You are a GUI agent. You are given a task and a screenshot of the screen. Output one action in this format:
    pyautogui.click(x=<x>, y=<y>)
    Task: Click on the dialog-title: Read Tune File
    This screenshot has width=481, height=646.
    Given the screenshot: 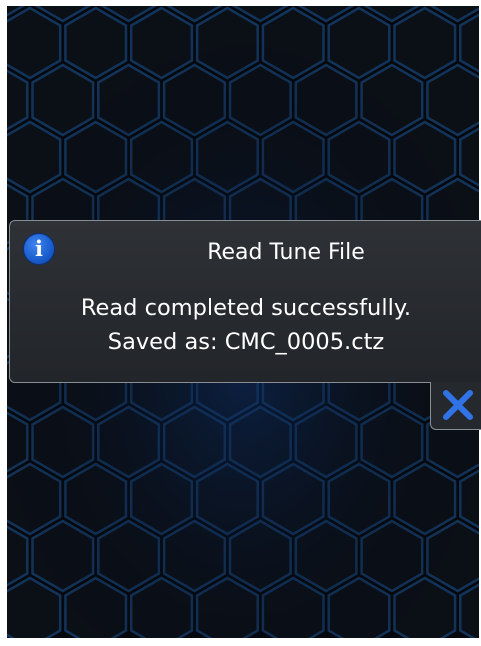 What is the action you would take?
    pyautogui.click(x=286, y=252)
    